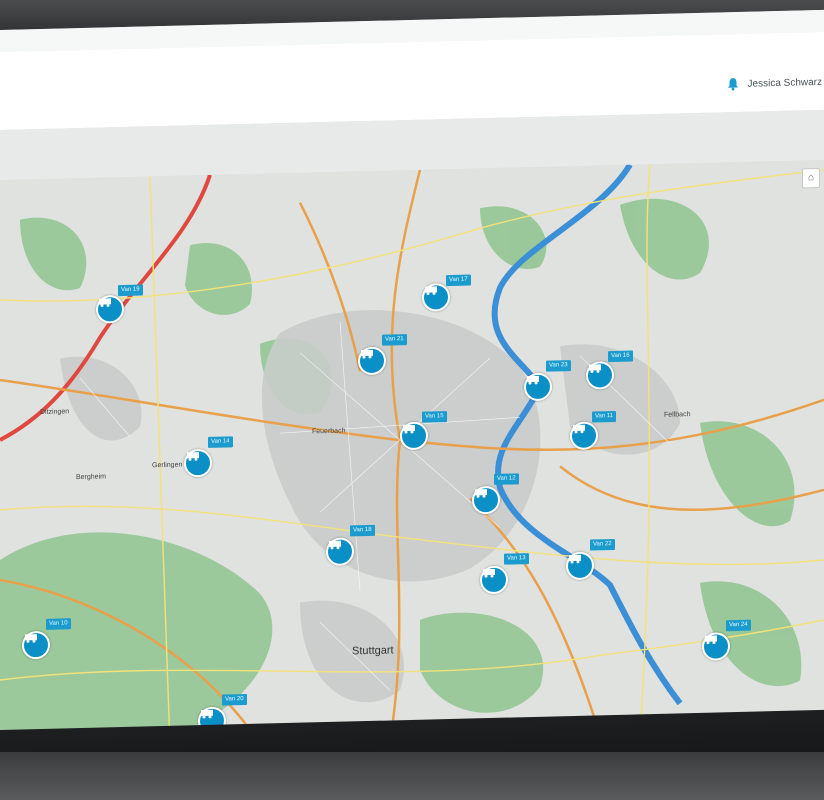  What do you see at coordinates (602, 544) in the screenshot?
I see `vehicle-label: Van 22` at bounding box center [602, 544].